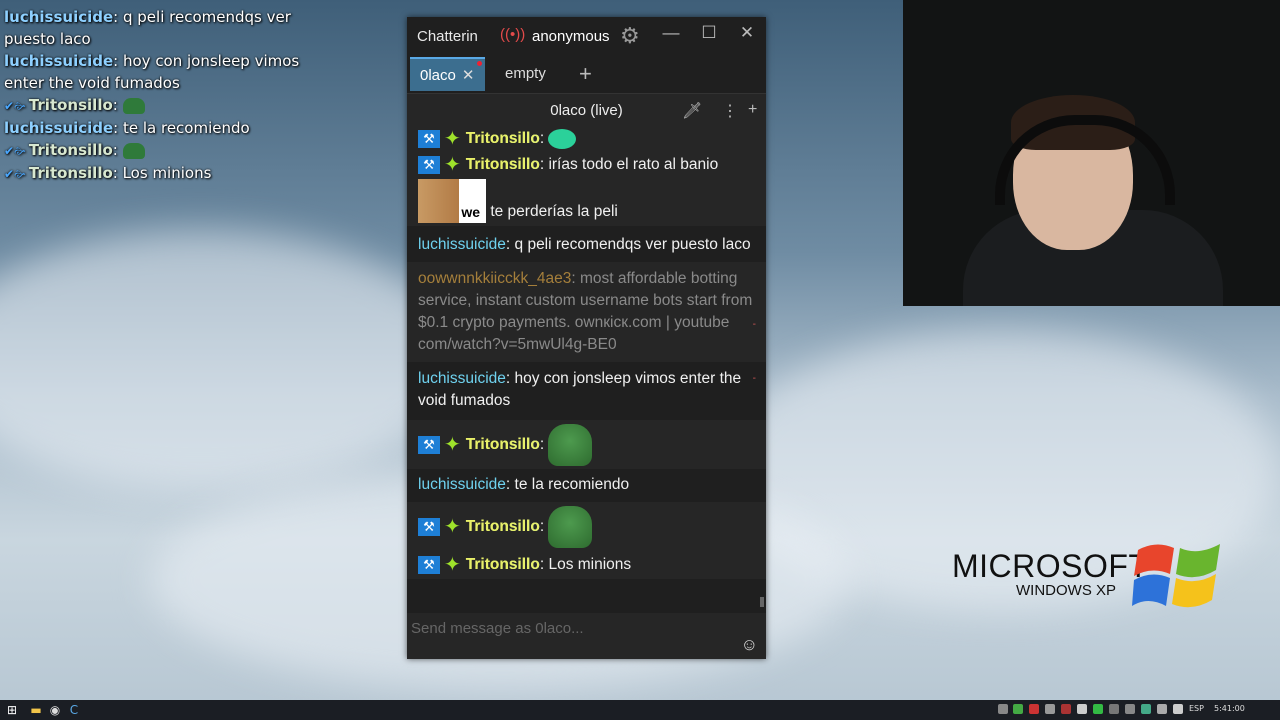 This screenshot has width=1280, height=720. What do you see at coordinates (730, 111) in the screenshot?
I see `more-options-icon: ⋮` at bounding box center [730, 111].